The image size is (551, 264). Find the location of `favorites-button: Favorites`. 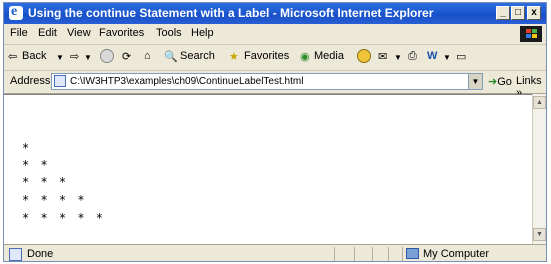

favorites-button: Favorites is located at coordinates (266, 56).